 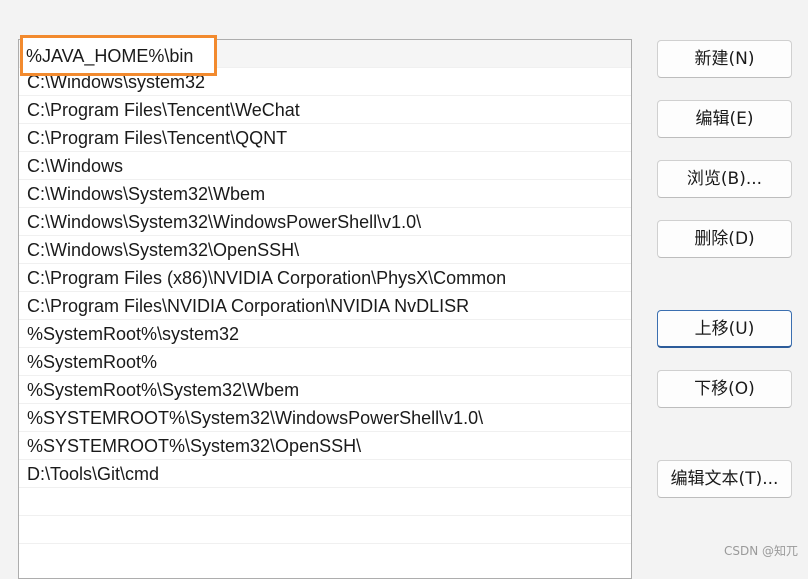 I want to click on path-row: C:\Windows, so click(x=325, y=166).